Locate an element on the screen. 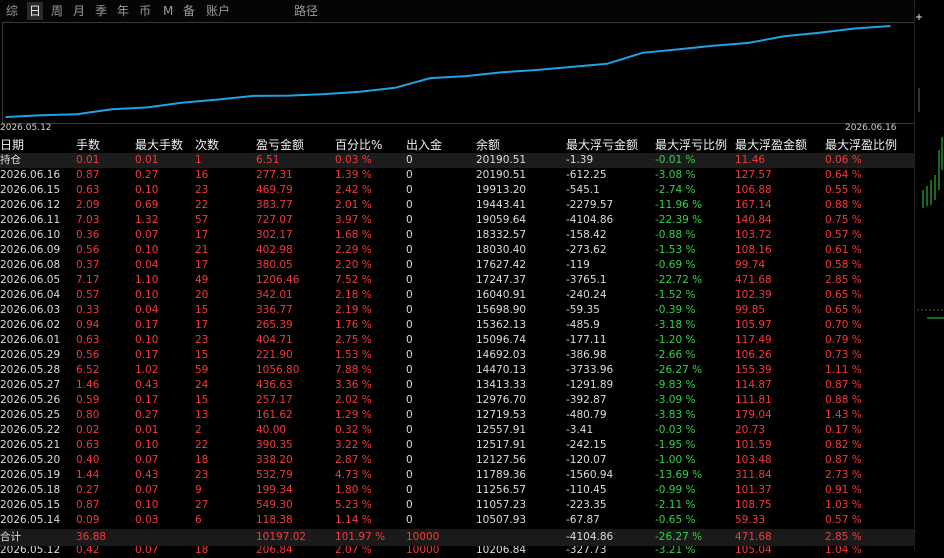 Image resolution: width=944 pixels, height=558 pixels. col-date: 日期 is located at coordinates (12, 145).